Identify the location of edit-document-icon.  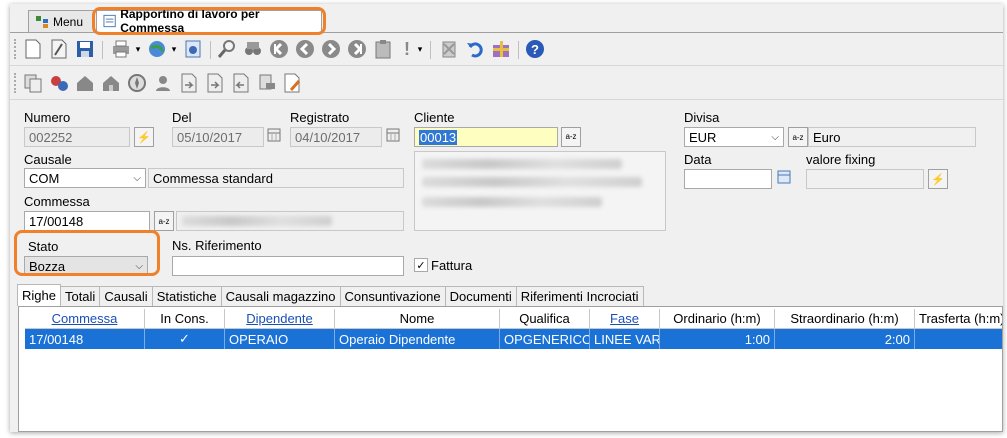
(59, 49).